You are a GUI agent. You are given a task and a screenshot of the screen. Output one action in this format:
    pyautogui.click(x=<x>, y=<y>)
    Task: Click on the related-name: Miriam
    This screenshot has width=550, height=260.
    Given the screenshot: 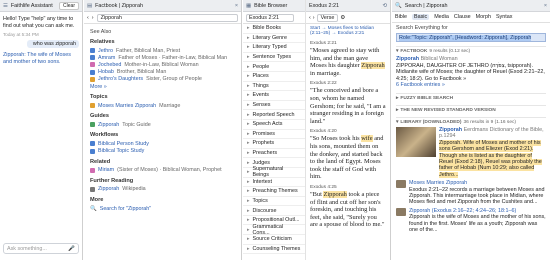 What is the action you would take?
    pyautogui.click(x=106, y=170)
    